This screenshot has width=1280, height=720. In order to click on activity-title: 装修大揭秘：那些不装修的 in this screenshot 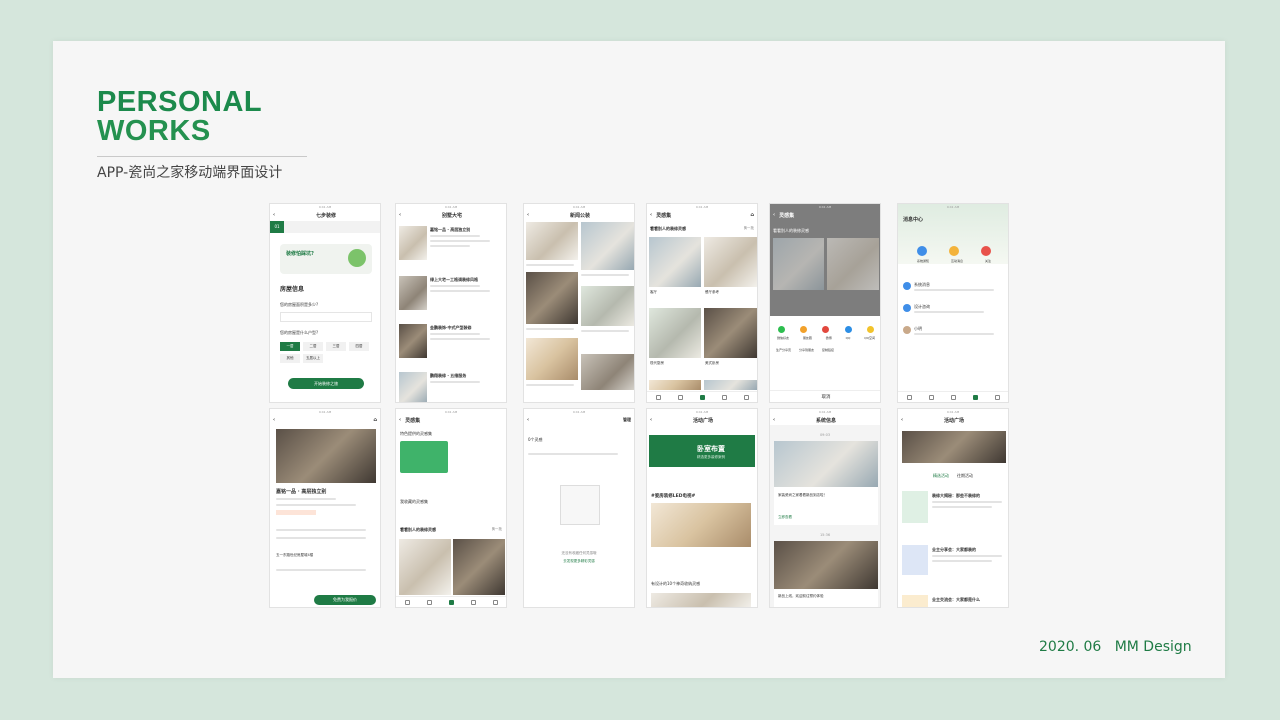, I will do `click(969, 496)`.